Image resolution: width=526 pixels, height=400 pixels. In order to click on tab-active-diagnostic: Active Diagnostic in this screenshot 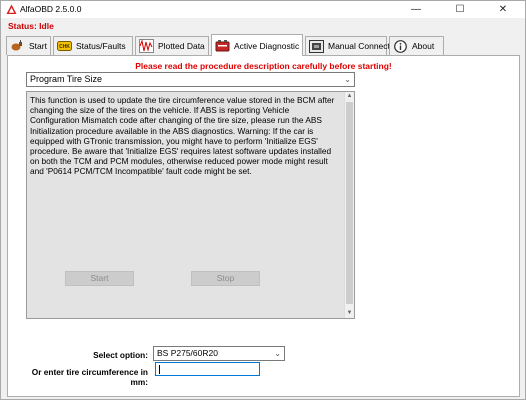, I will do `click(257, 45)`.